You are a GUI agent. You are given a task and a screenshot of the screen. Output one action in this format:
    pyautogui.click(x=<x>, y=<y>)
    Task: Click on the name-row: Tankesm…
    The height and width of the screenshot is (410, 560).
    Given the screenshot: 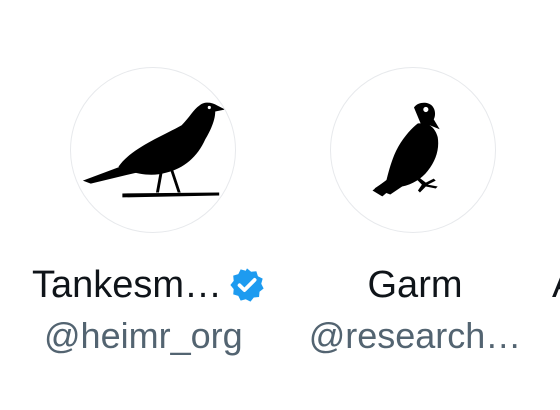 What is the action you would take?
    pyautogui.click(x=152, y=285)
    